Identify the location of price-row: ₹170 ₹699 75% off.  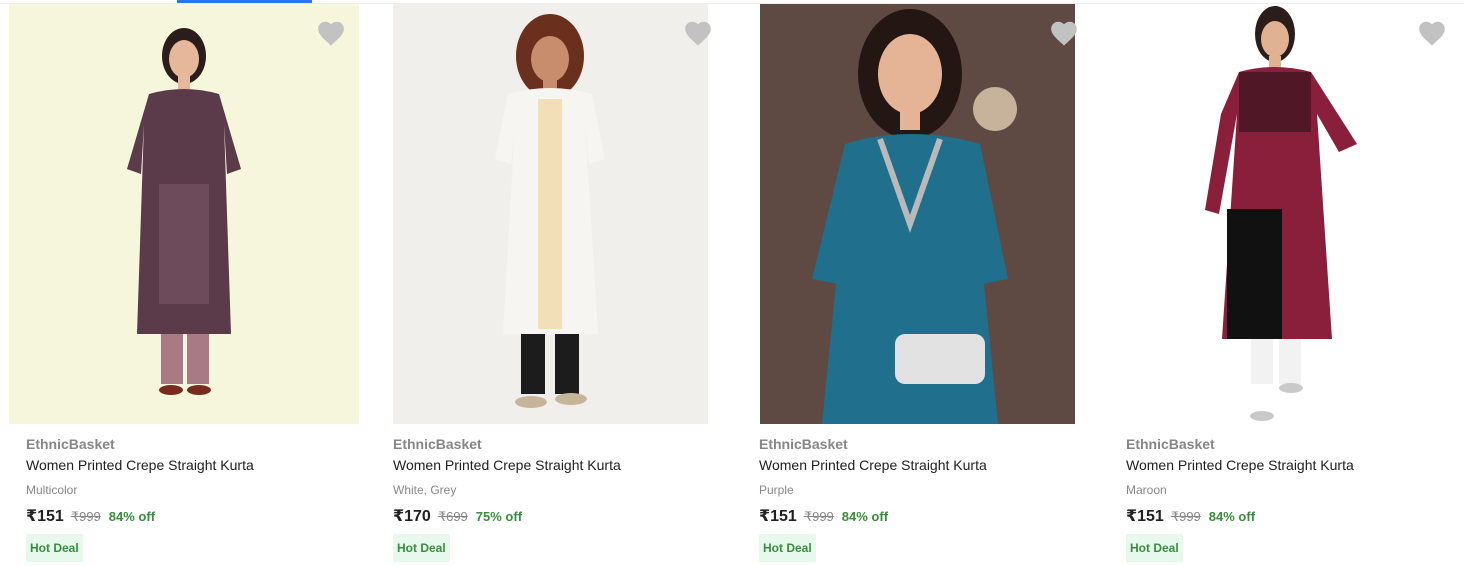
(563, 516).